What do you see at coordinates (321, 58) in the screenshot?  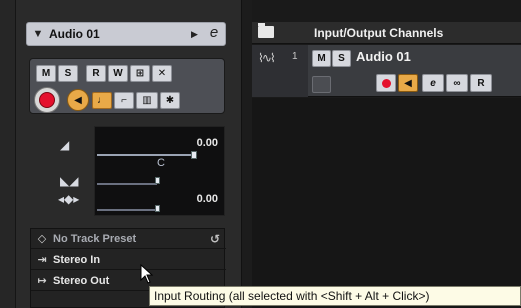 I see `track-mute-button: M` at bounding box center [321, 58].